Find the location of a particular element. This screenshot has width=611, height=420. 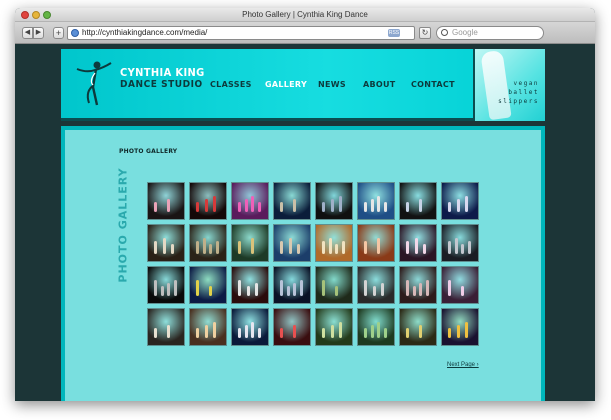

rss-icon: RSS is located at coordinates (394, 33).